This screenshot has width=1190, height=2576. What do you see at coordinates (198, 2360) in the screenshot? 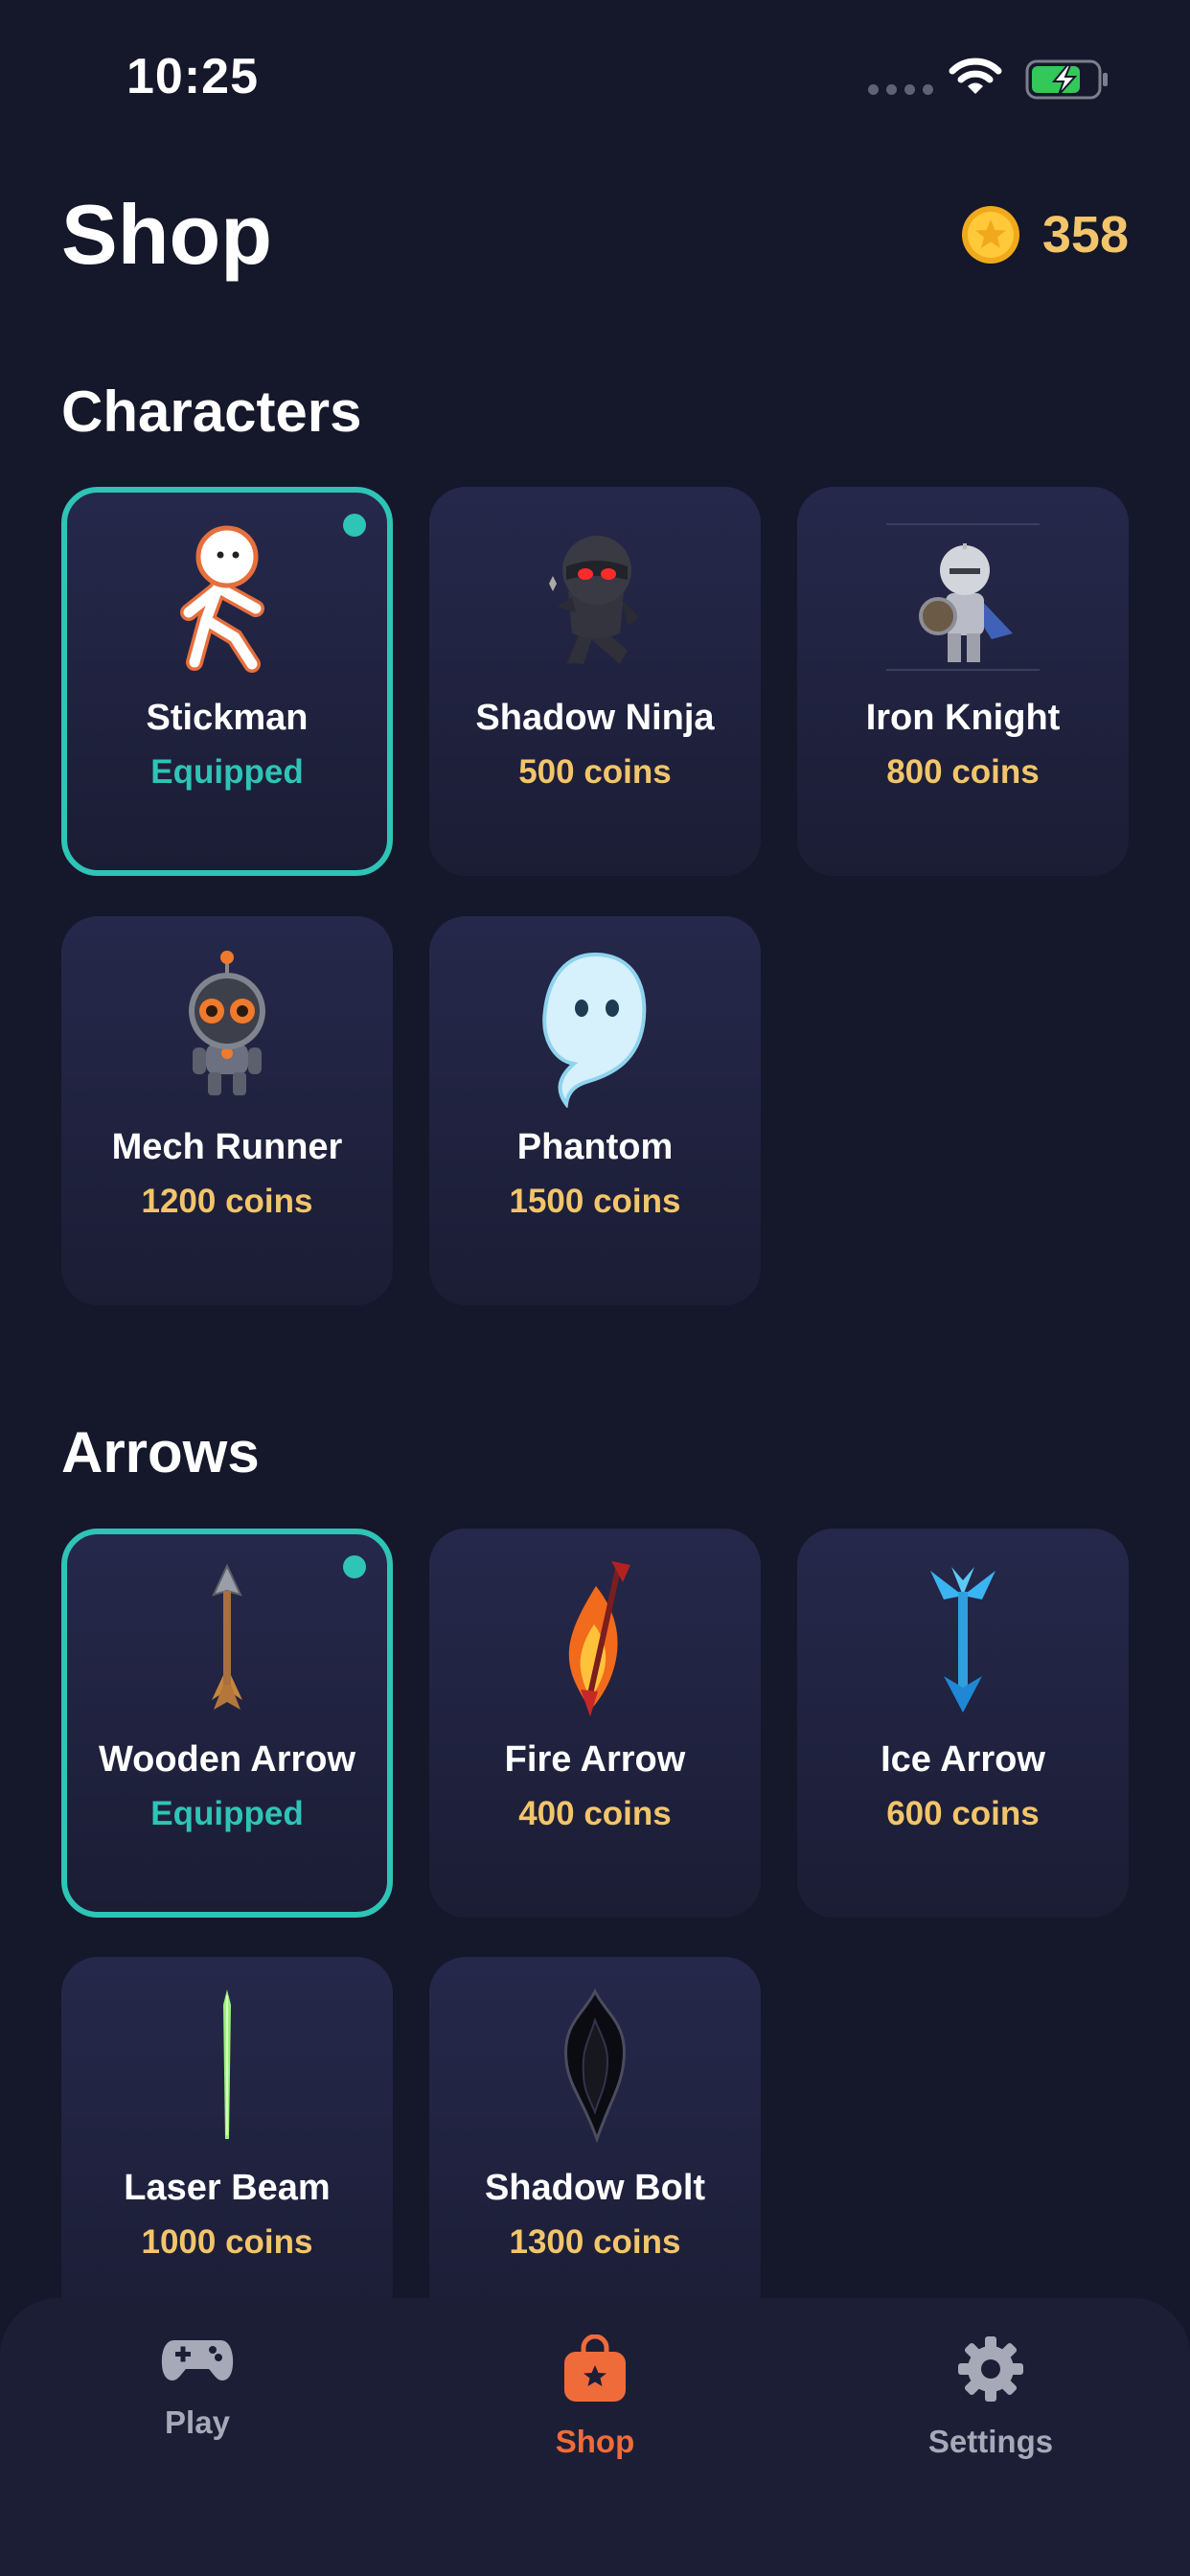
I see `gamepad-icon` at bounding box center [198, 2360].